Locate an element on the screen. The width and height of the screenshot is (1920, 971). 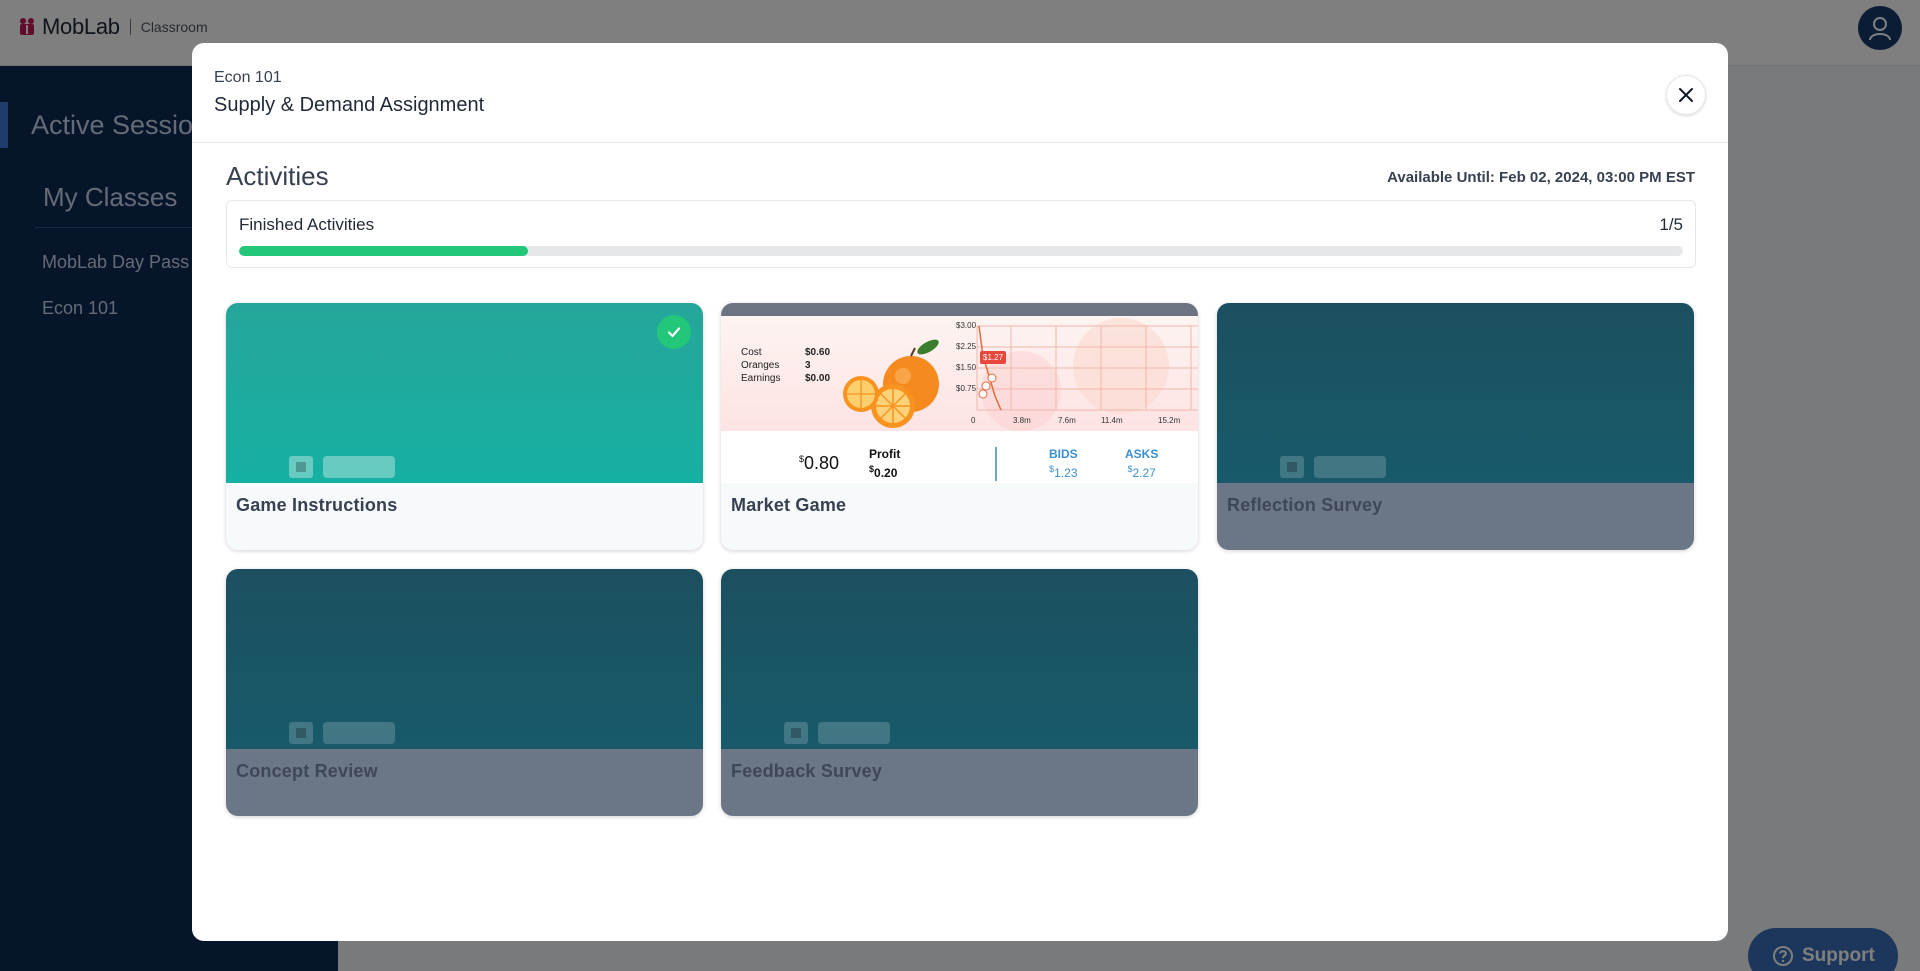
market-stats: Cost $0.60 Oranges 3 Earnings $0.00 is located at coordinates (785, 365).